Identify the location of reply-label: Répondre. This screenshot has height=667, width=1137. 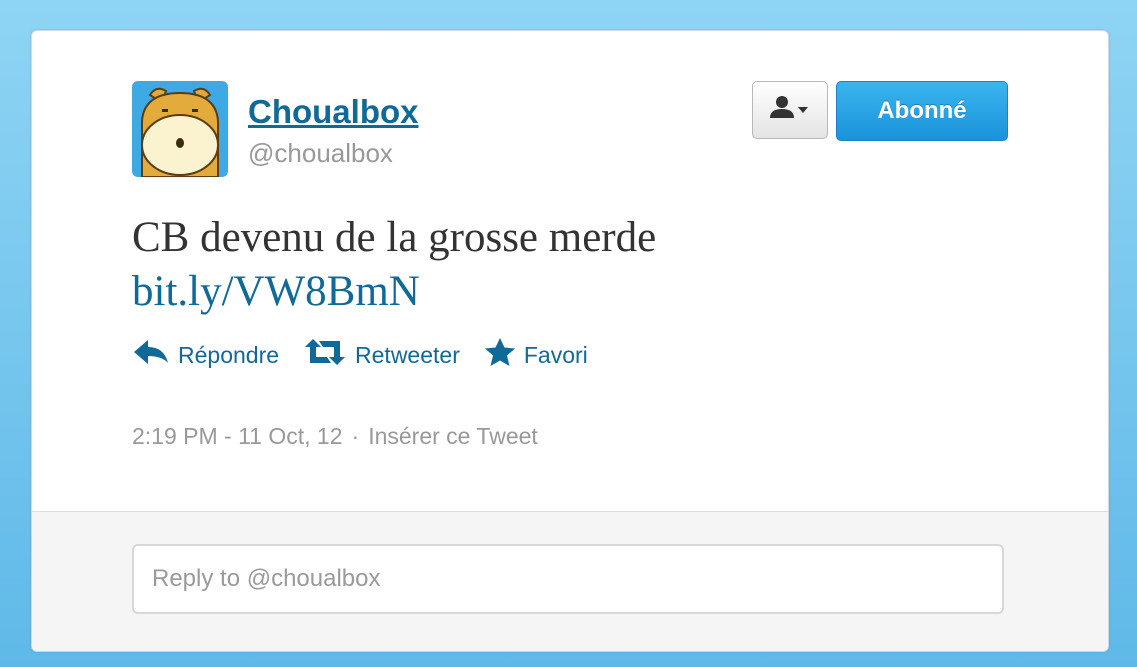
(229, 354).